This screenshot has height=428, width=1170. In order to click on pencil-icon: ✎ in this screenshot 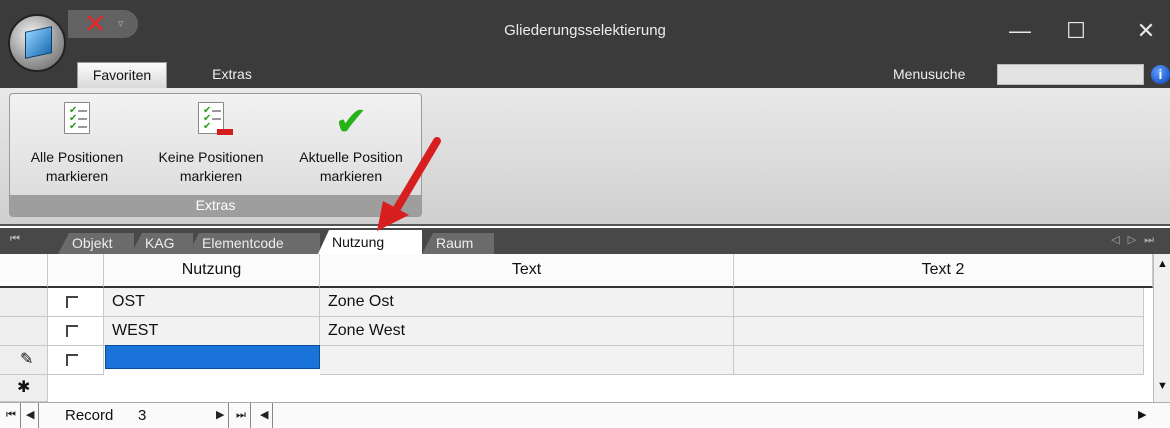, I will do `click(24, 360)`.